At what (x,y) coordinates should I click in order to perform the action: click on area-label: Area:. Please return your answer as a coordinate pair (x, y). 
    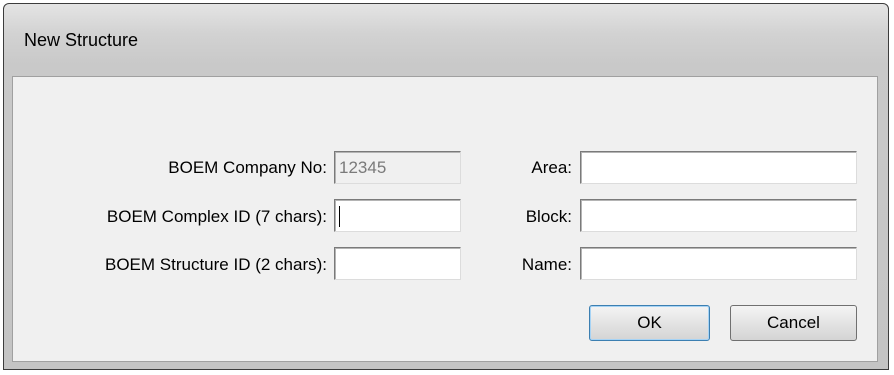
    Looking at the image, I should click on (551, 167).